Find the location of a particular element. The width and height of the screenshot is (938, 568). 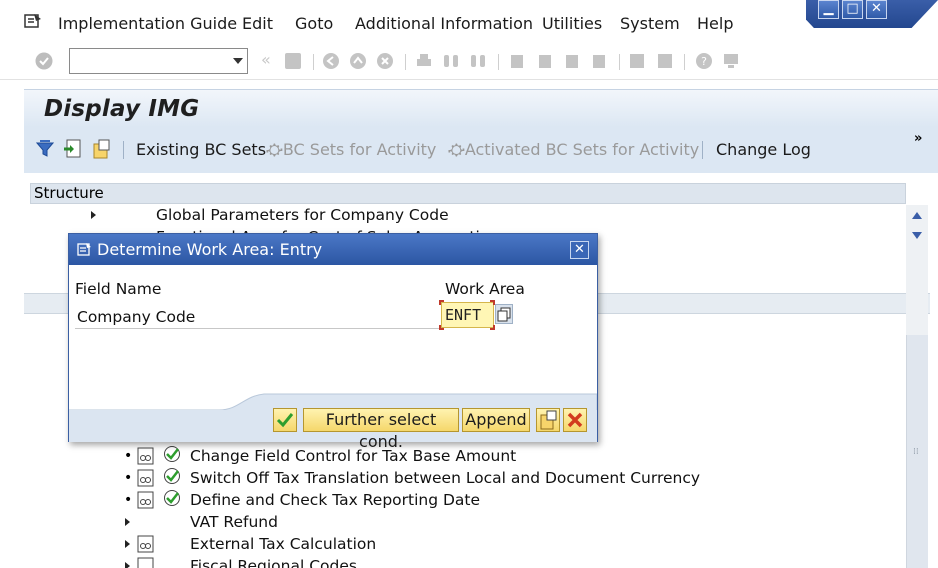

import-clipboard-icon is located at coordinates (548, 420).